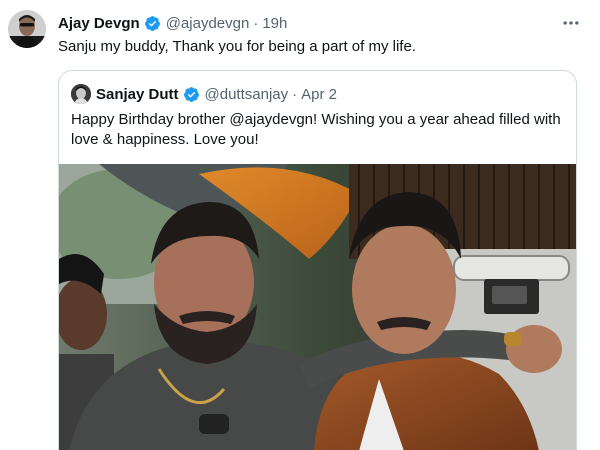  I want to click on author-name: Ajay Devgn, so click(99, 23).